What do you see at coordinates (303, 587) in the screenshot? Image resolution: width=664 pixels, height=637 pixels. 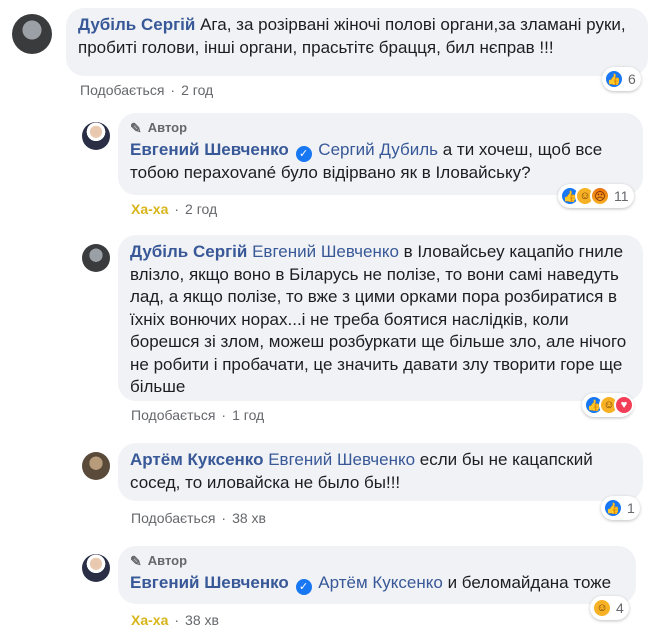 I see `verified-icon: ✓` at bounding box center [303, 587].